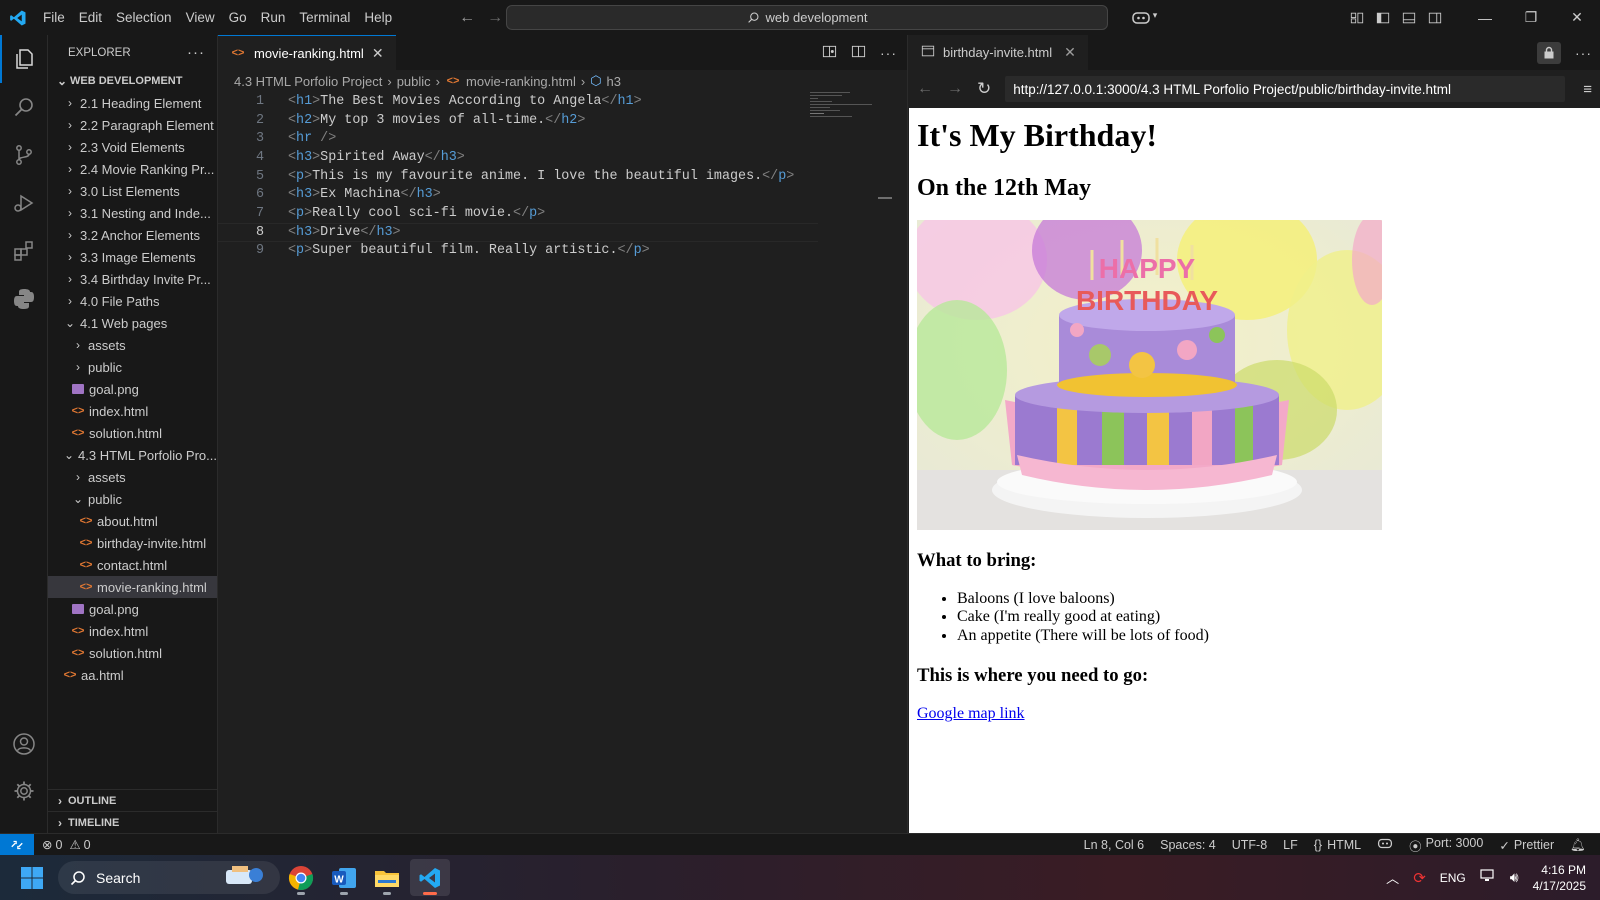 The image size is (1600, 900). Describe the element at coordinates (132, 543) in the screenshot. I see `tree-file: <> birthday-invite.html` at that location.